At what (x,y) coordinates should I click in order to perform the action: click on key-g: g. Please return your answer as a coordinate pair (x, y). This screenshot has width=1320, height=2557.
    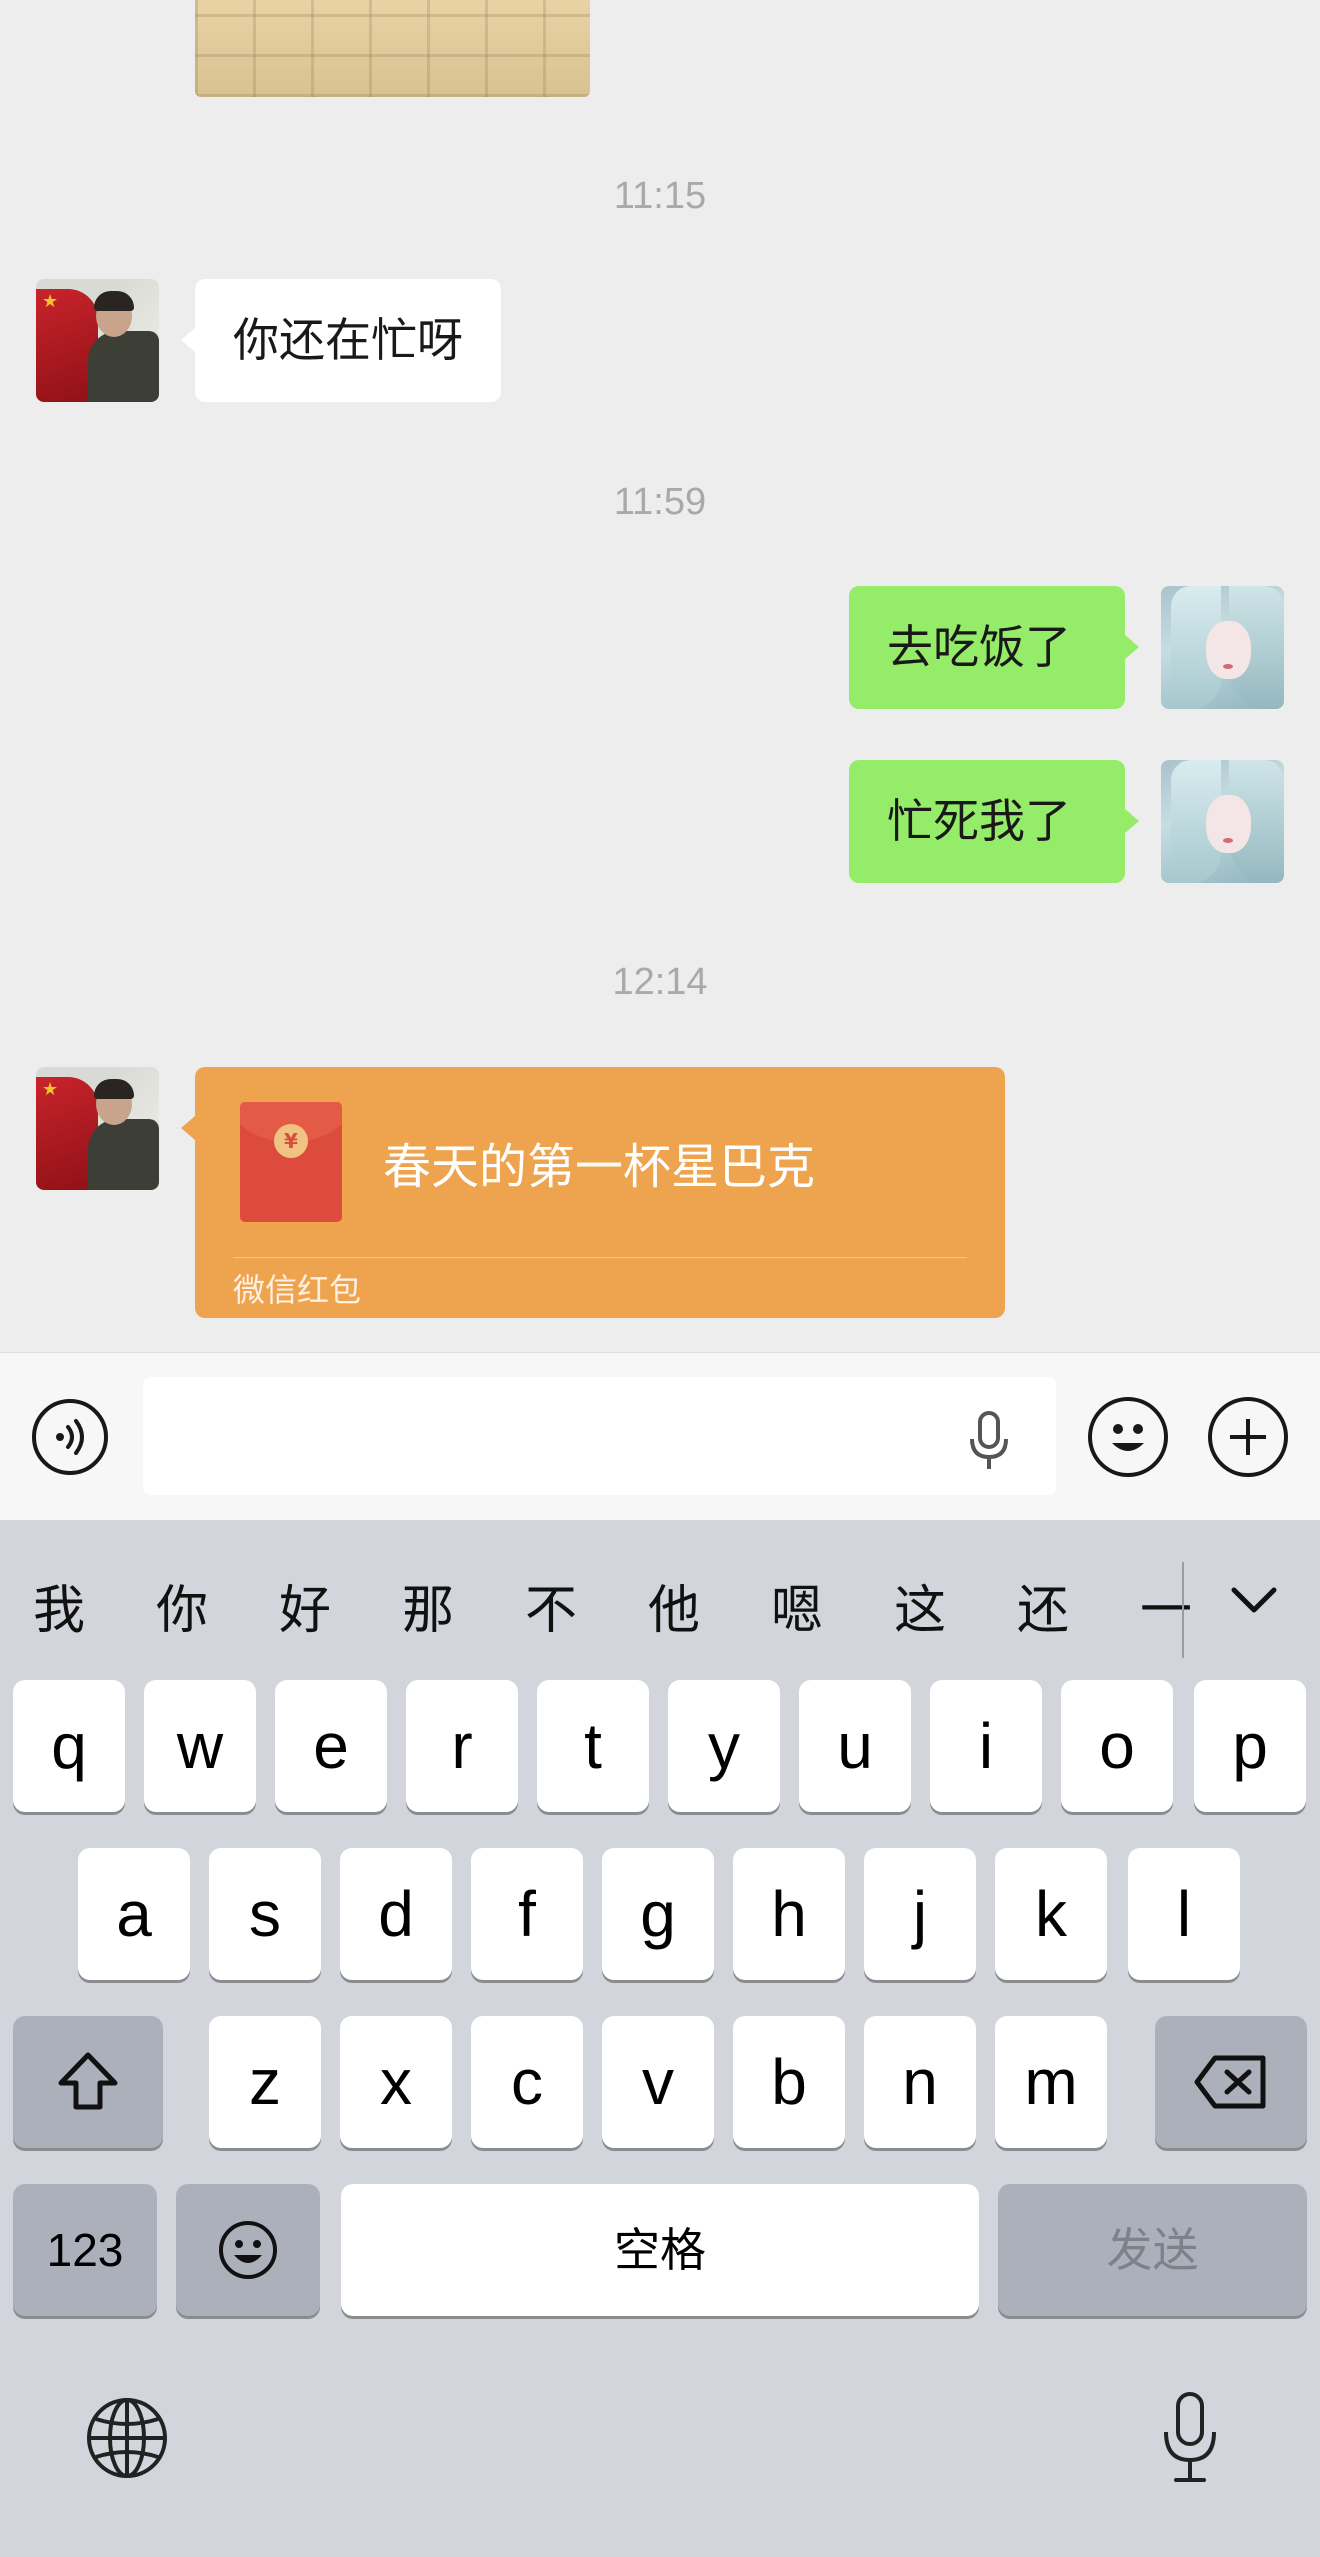
    Looking at the image, I should click on (658, 1914).